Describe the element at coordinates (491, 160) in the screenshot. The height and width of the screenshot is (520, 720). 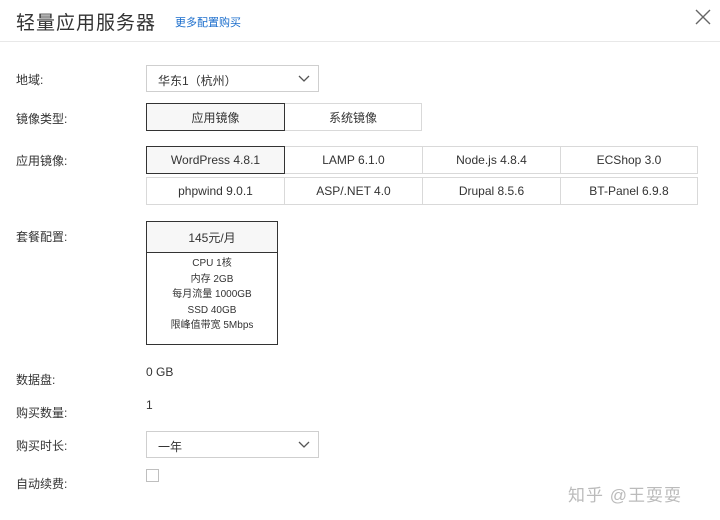
I see `app-image-option-nodejs: Node.js 4.8.4` at that location.